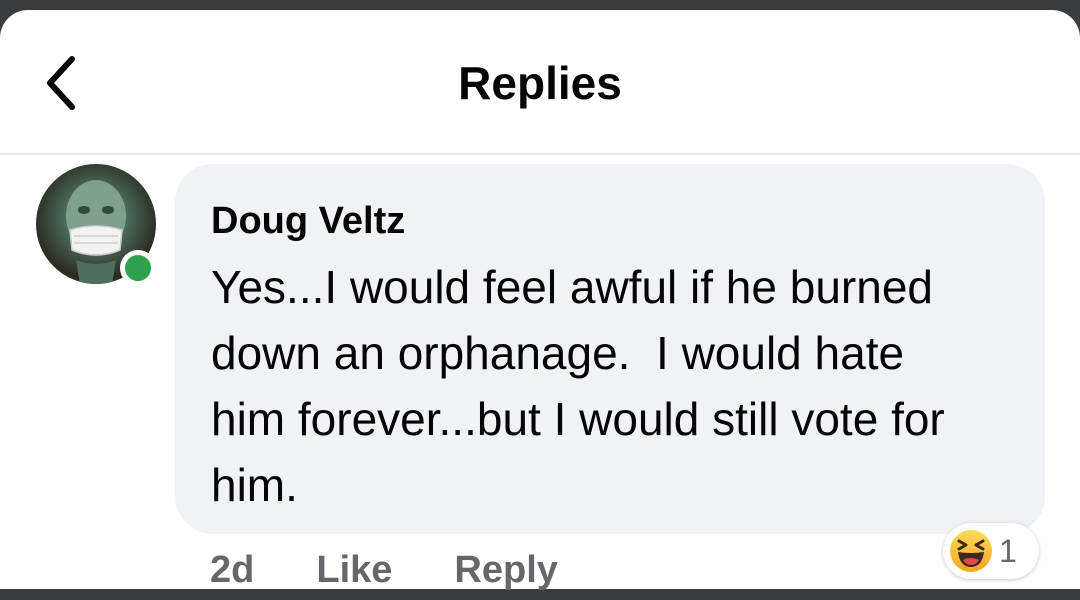 This screenshot has width=1080, height=600. What do you see at coordinates (354, 565) in the screenshot?
I see `like-button: Like` at bounding box center [354, 565].